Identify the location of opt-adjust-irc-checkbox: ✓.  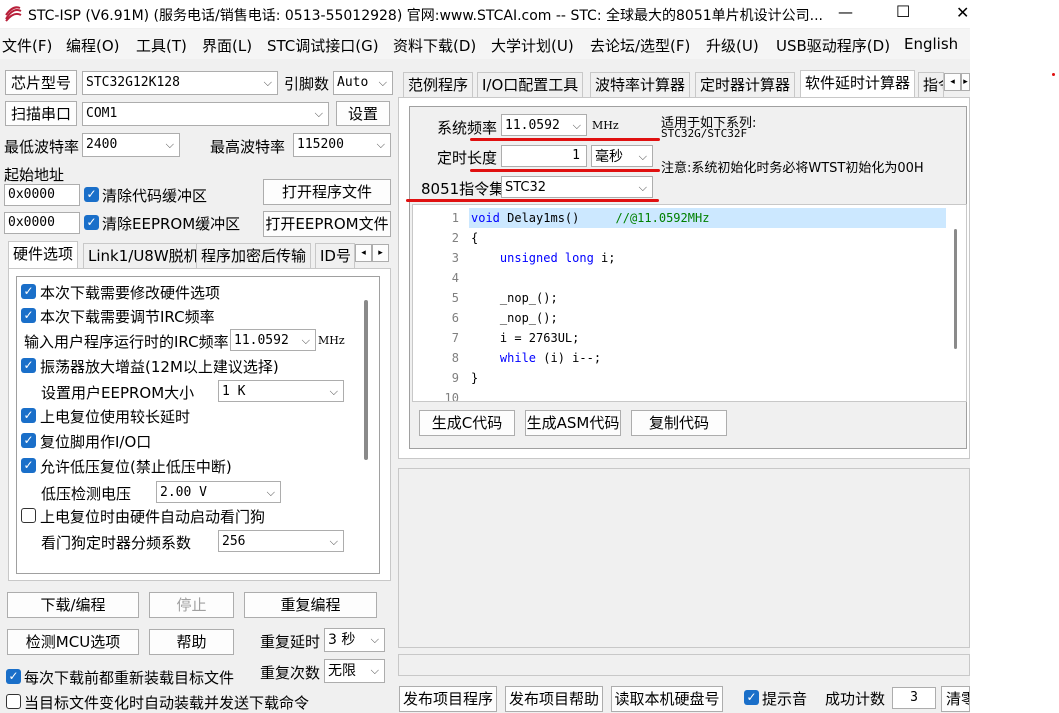
(28, 315).